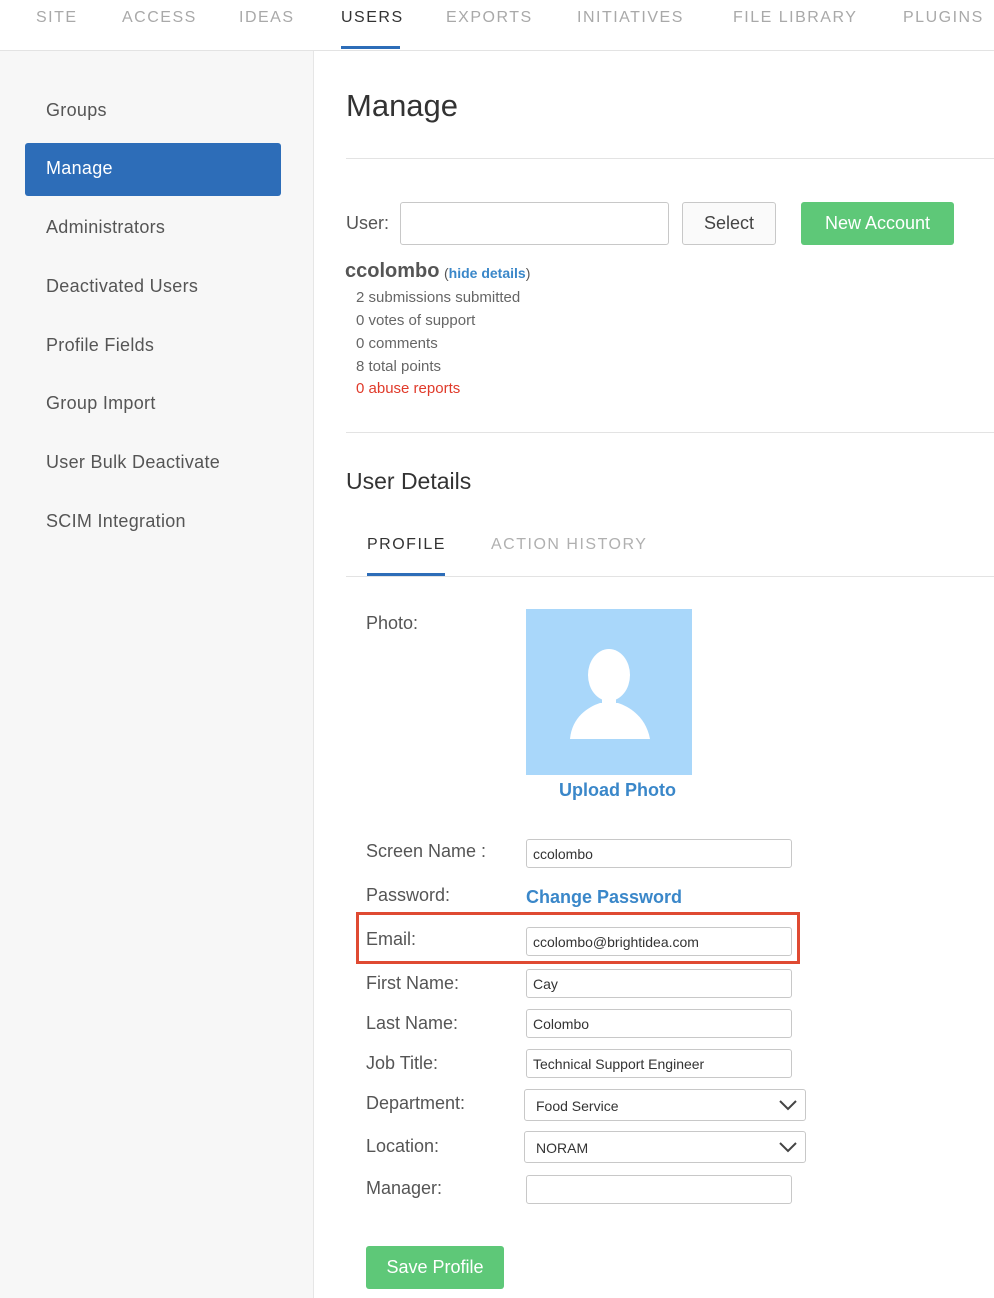  What do you see at coordinates (408, 895) in the screenshot?
I see `password-label: Password:` at bounding box center [408, 895].